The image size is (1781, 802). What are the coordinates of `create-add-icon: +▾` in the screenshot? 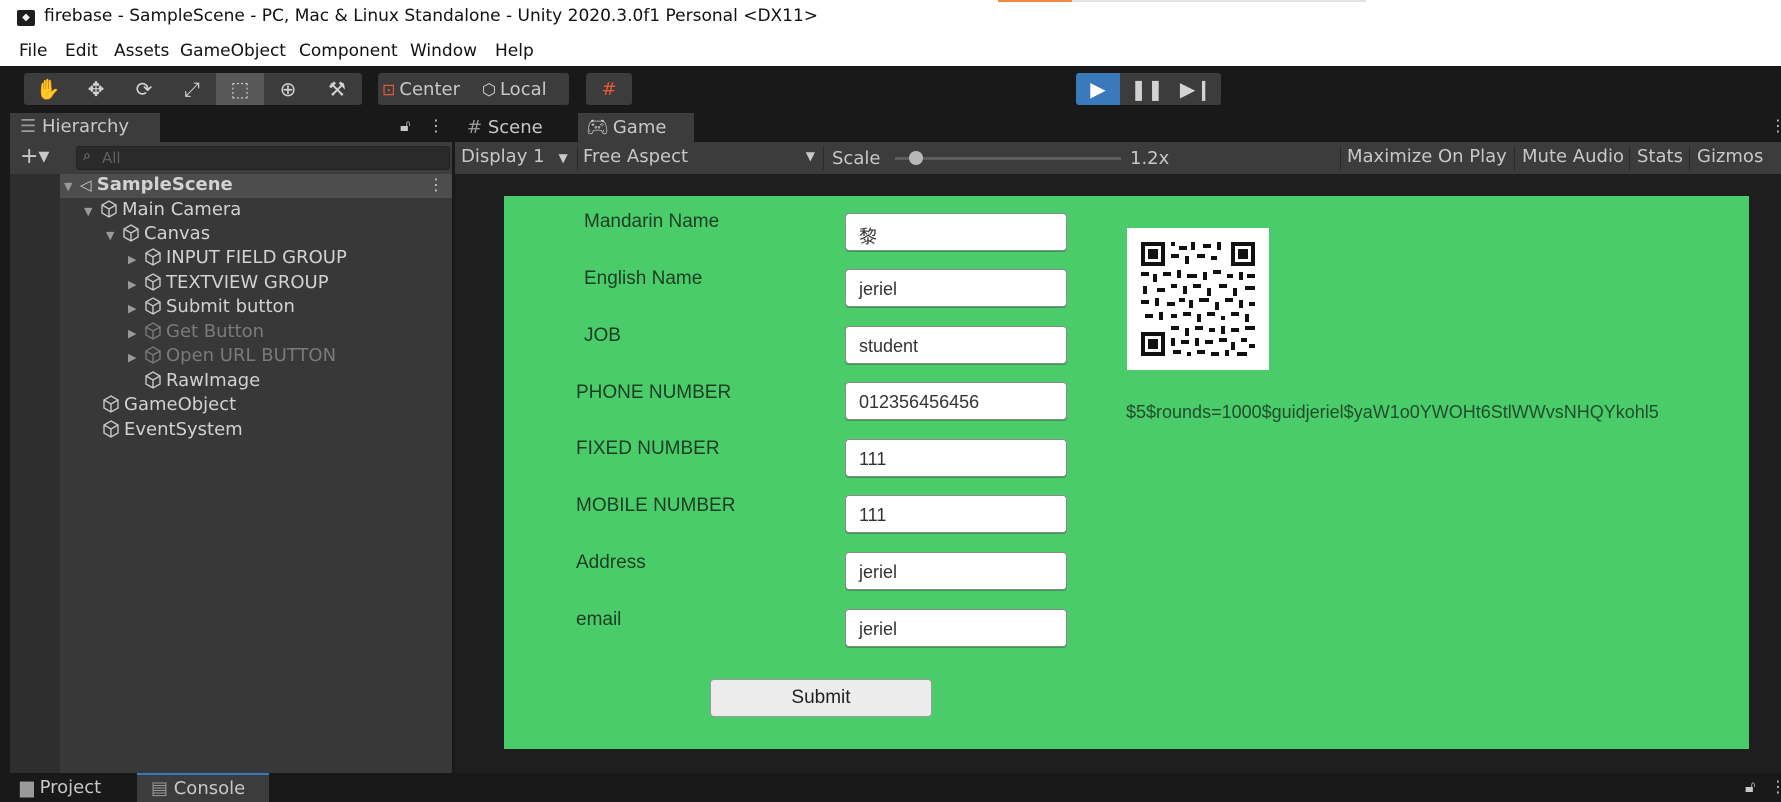 It's located at (34, 156).